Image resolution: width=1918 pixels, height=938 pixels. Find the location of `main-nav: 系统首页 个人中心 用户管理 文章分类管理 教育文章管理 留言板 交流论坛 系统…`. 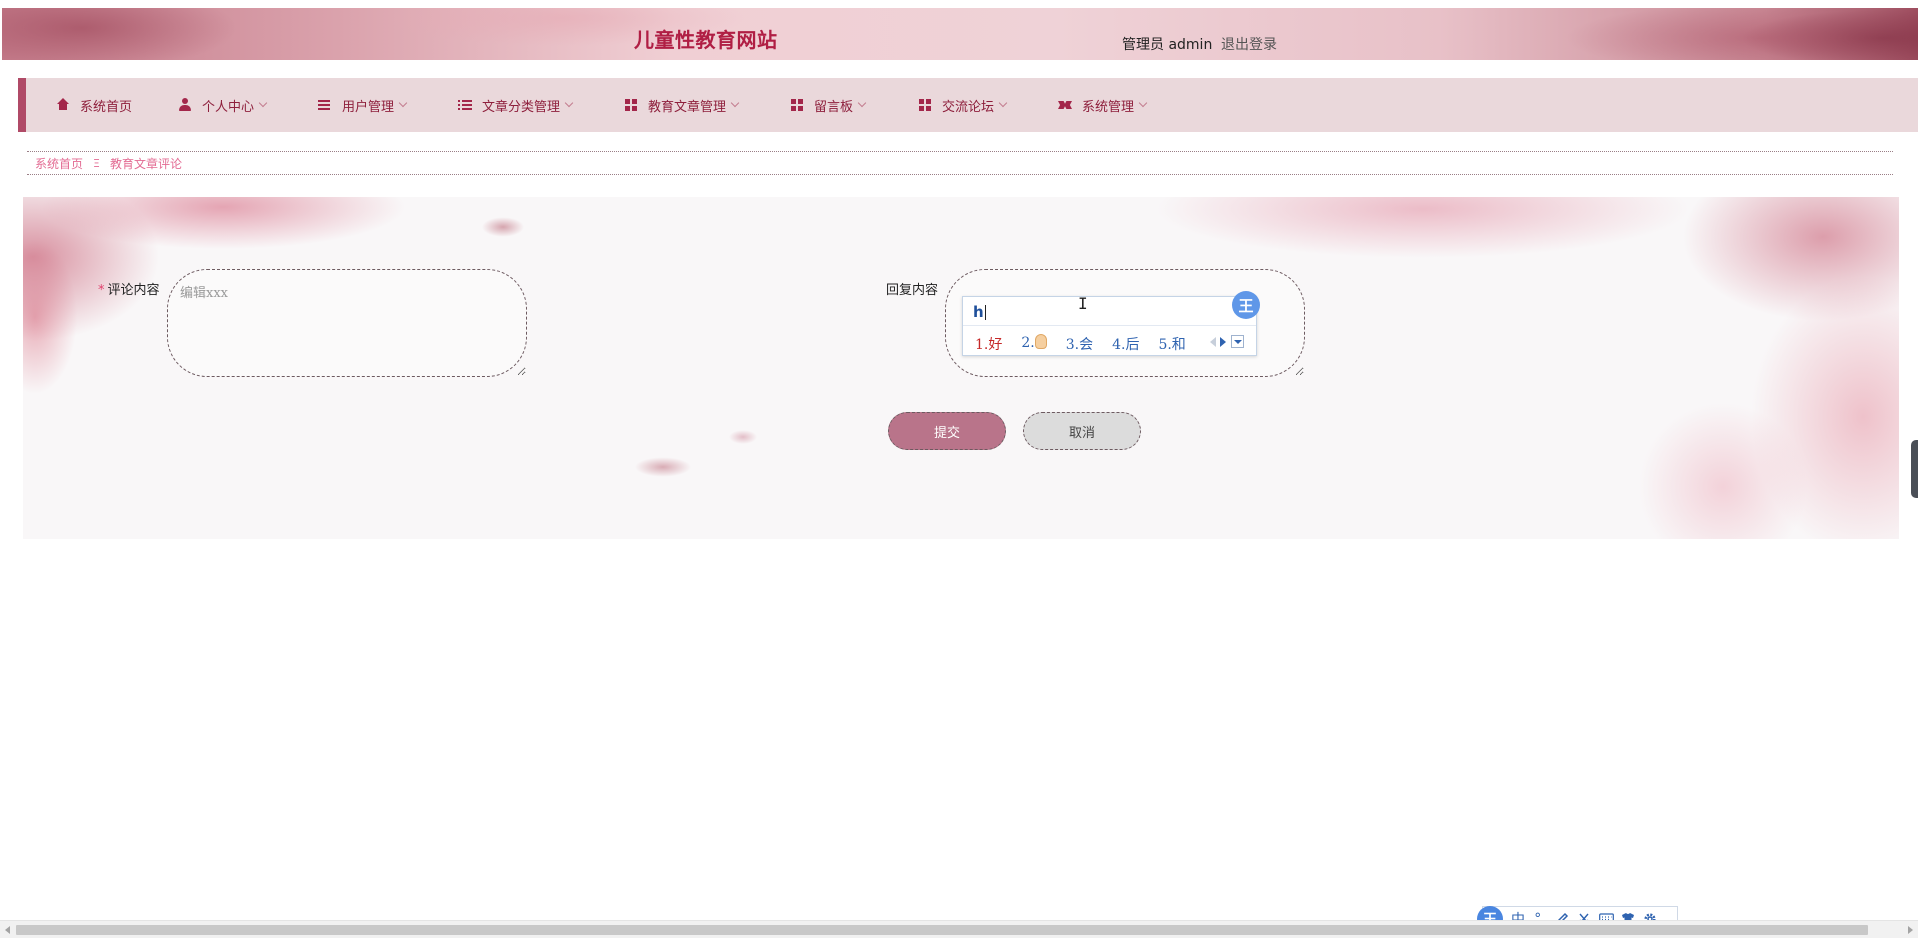

main-nav: 系统首页 个人中心 用户管理 文章分类管理 教育文章管理 留言板 交流论坛 系统… is located at coordinates (968, 105).